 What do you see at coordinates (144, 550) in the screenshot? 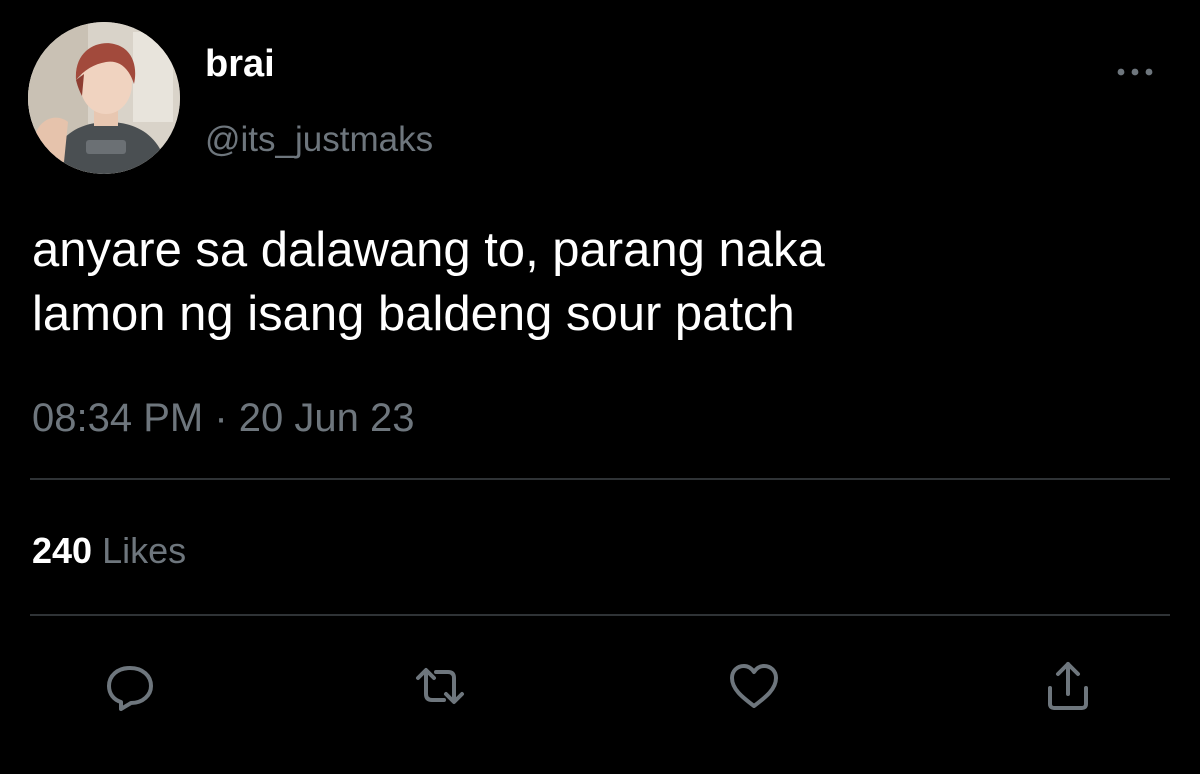
I see `likes-label: Likes` at bounding box center [144, 550].